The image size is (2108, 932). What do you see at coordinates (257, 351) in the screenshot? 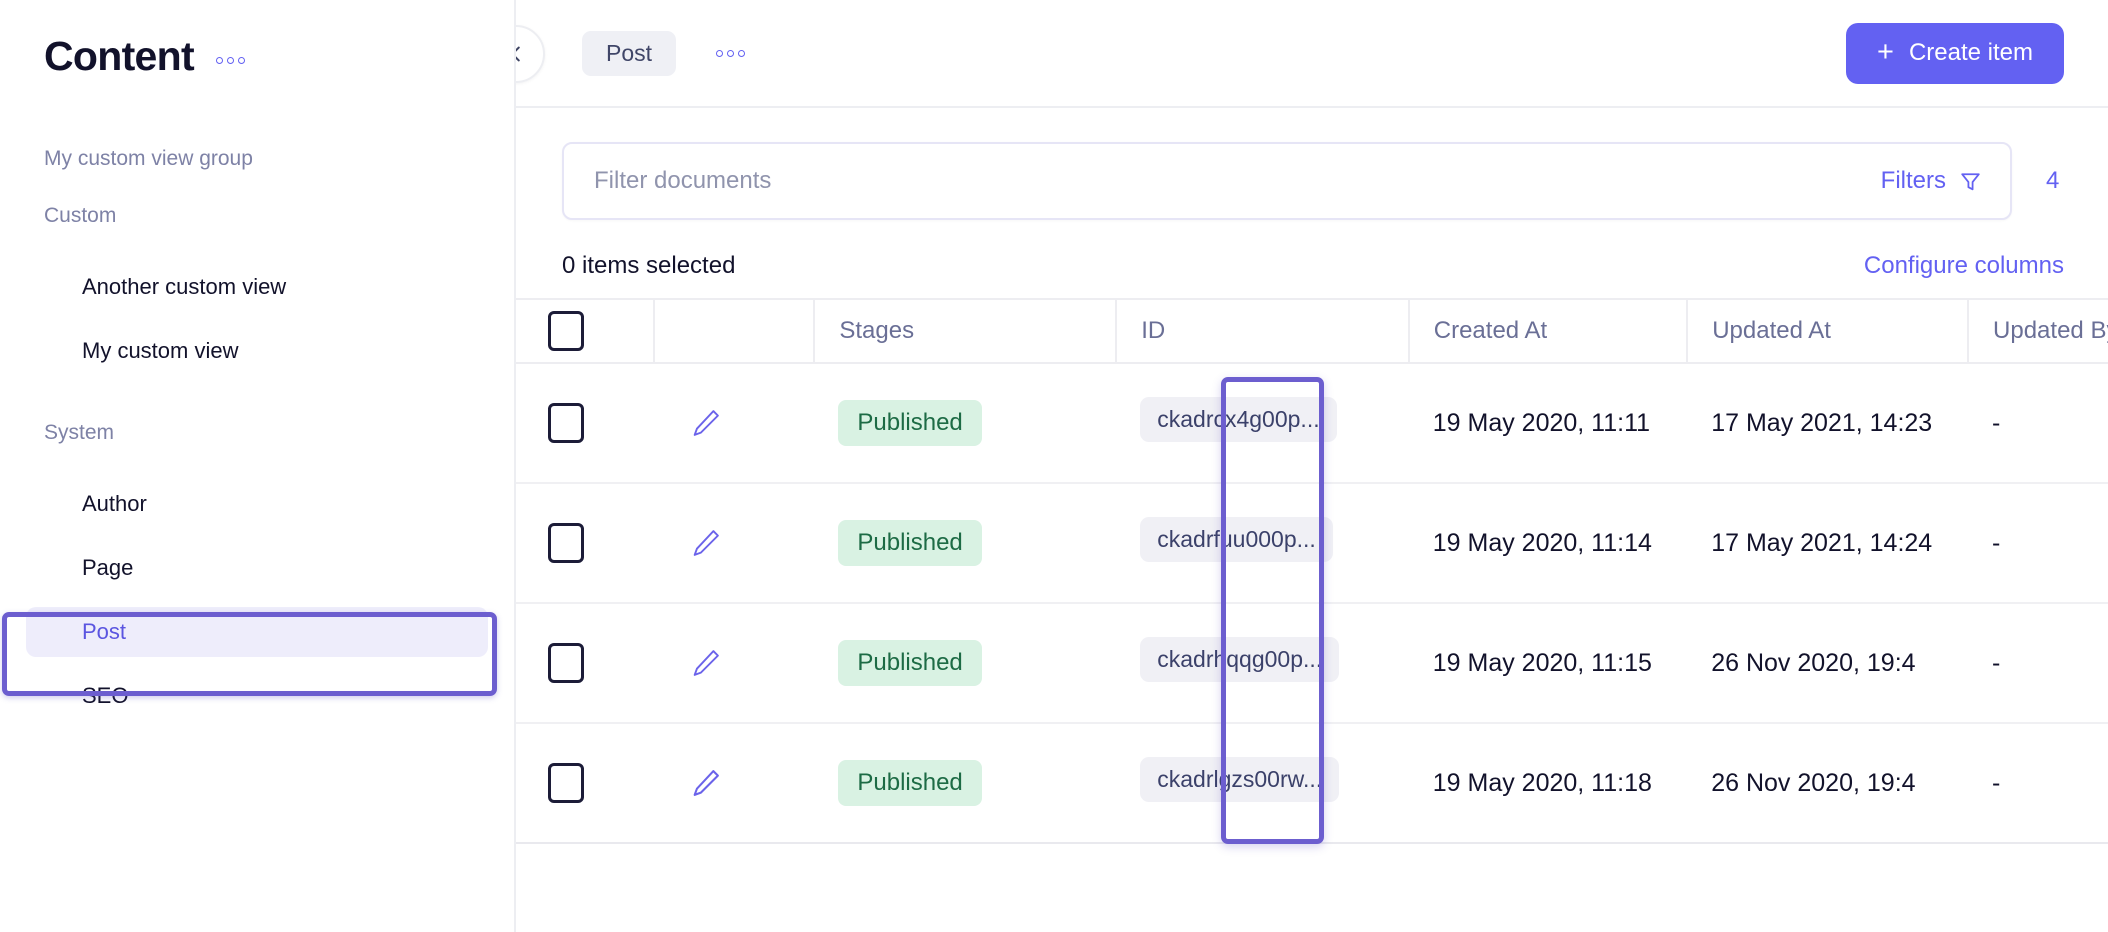
I see `sidebar-item-my-custom-view: My custom view` at bounding box center [257, 351].